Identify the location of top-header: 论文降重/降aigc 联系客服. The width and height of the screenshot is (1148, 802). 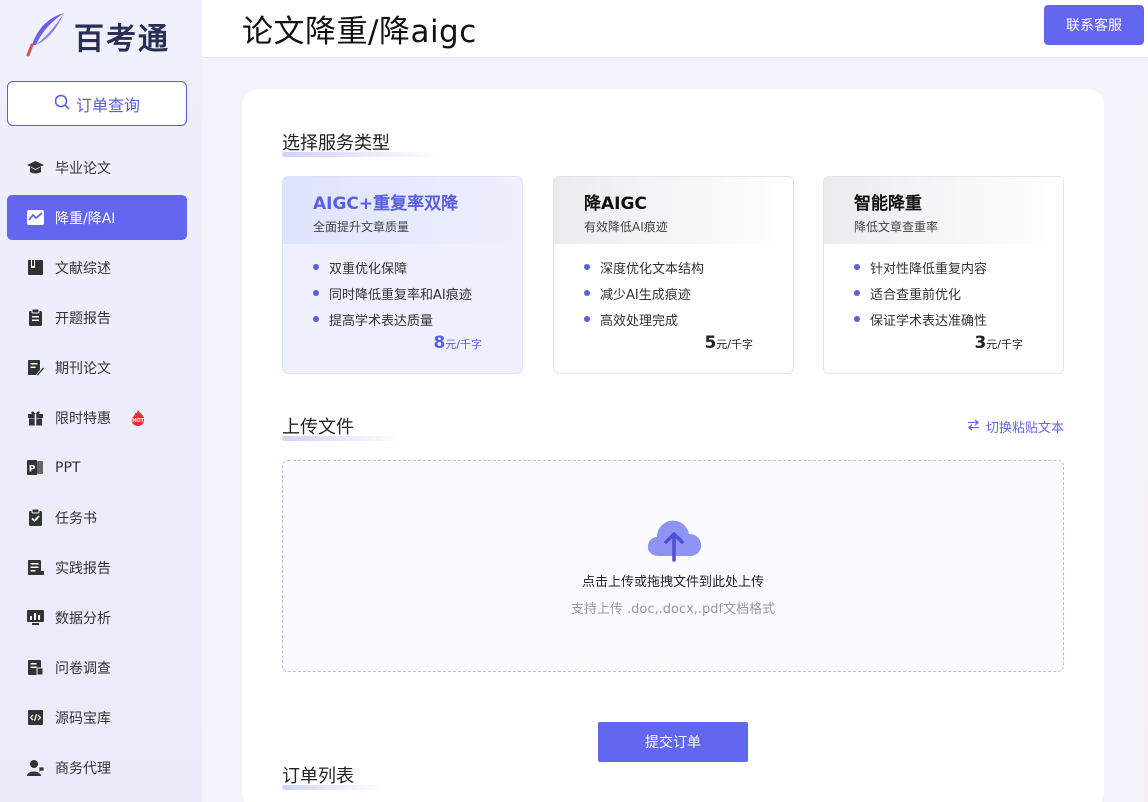
(675, 29).